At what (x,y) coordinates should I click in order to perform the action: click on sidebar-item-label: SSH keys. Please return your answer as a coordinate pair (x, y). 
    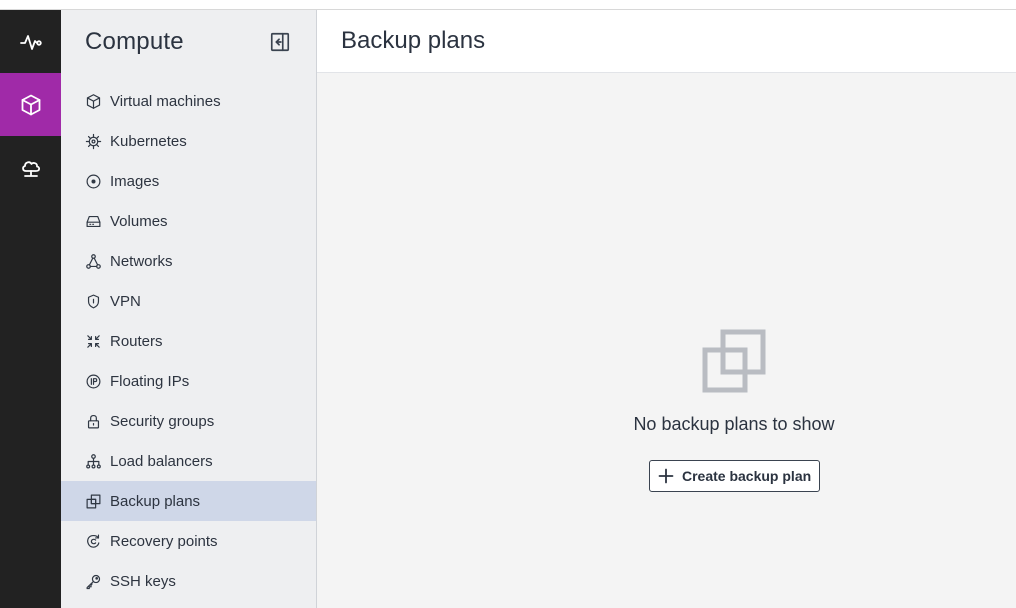
    Looking at the image, I should click on (143, 581).